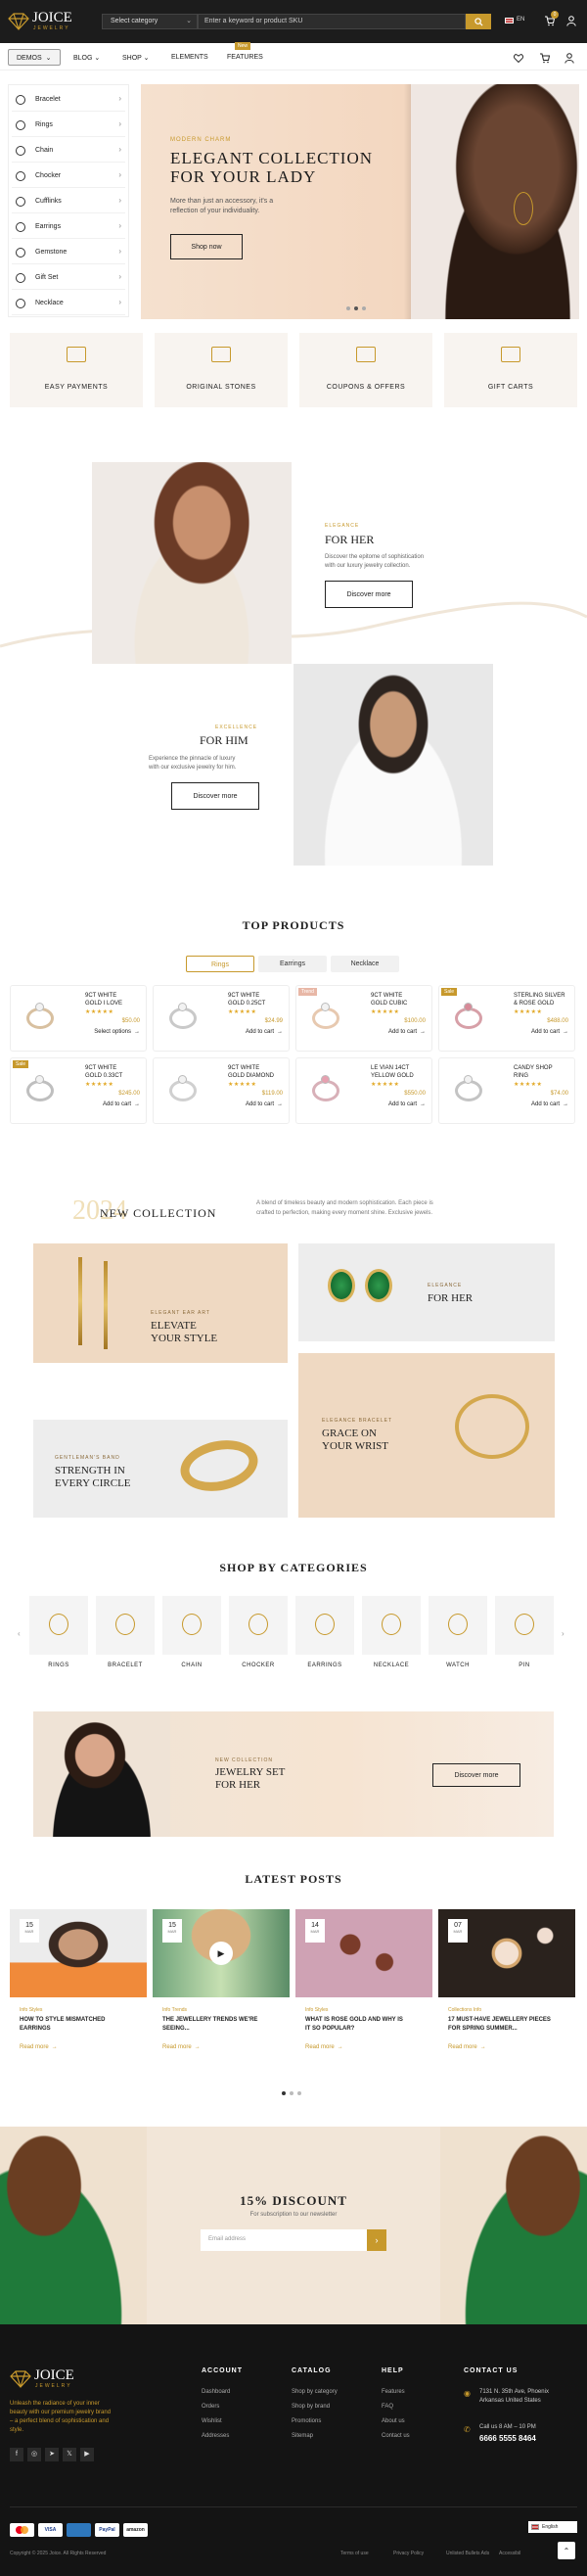  I want to click on sidebar-item-chain: Chain ›, so click(68, 152).